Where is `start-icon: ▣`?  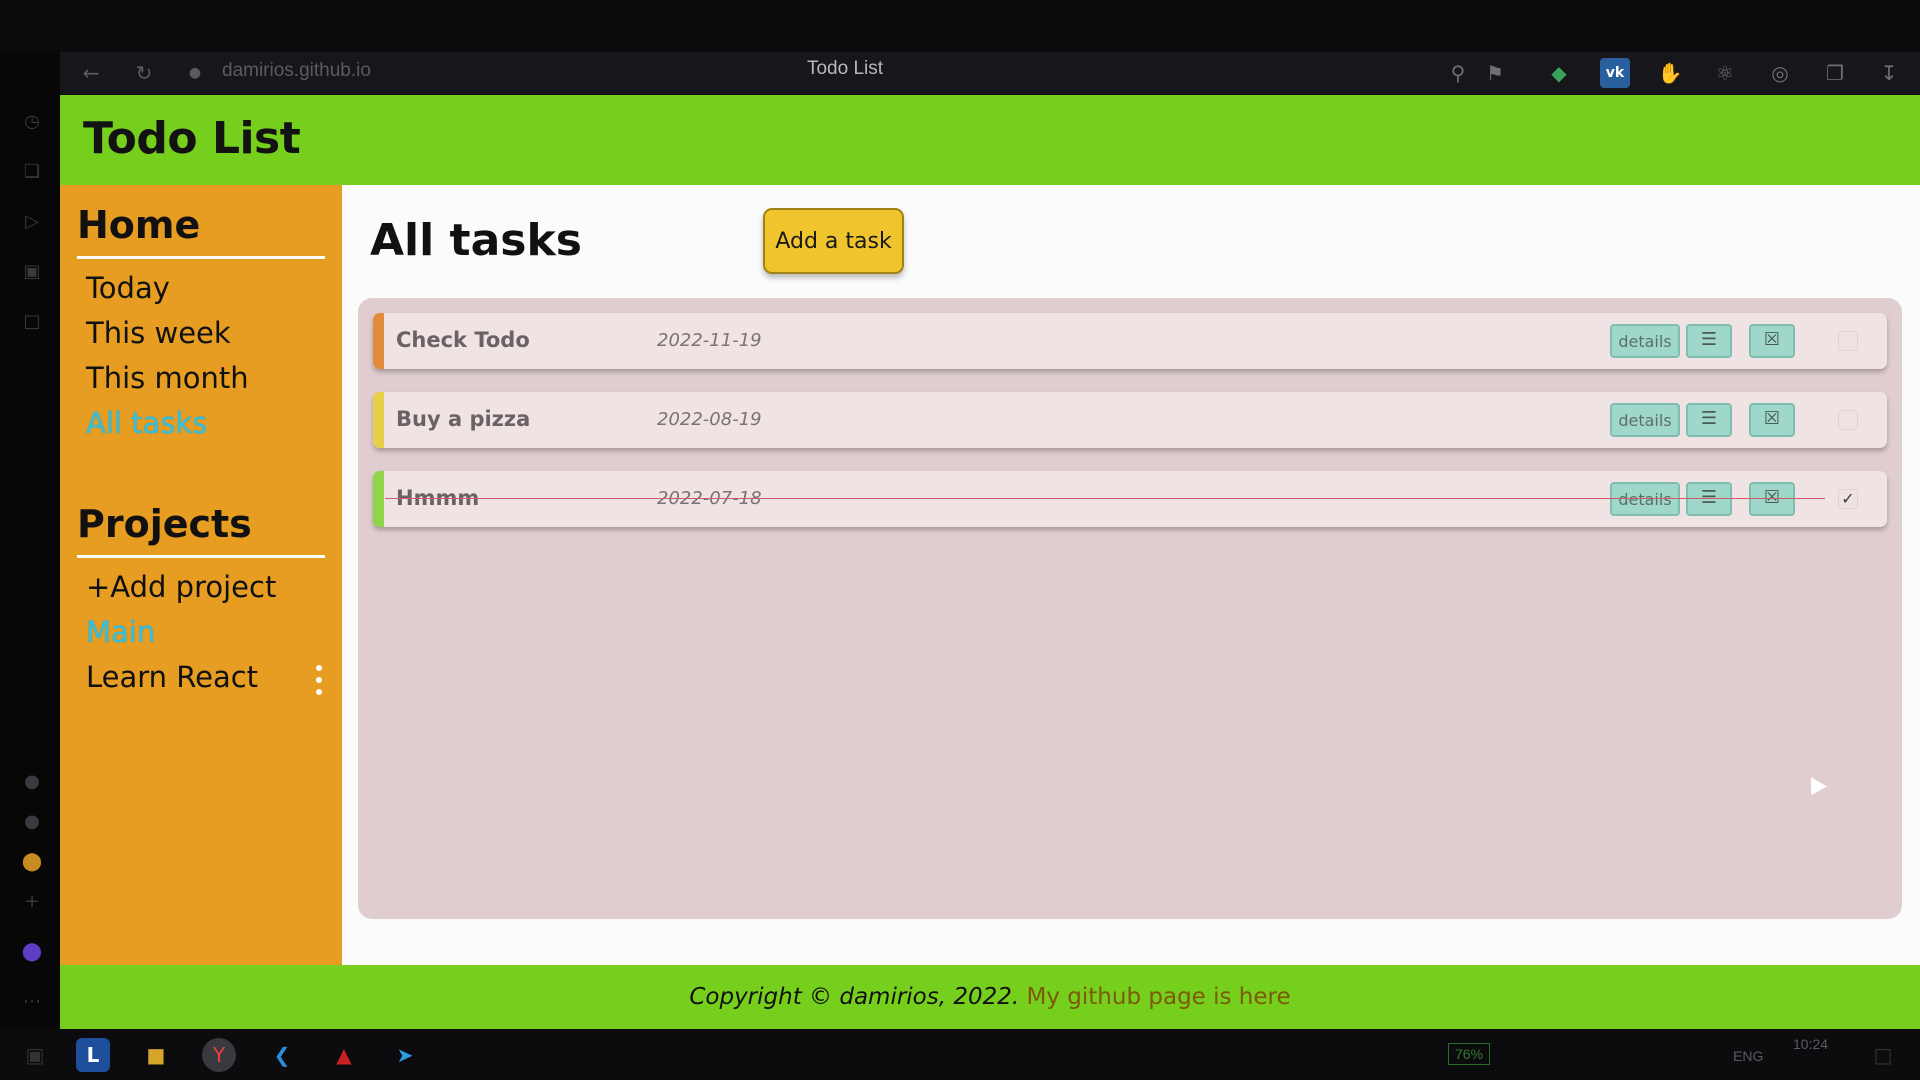
start-icon: ▣ is located at coordinates (35, 1055).